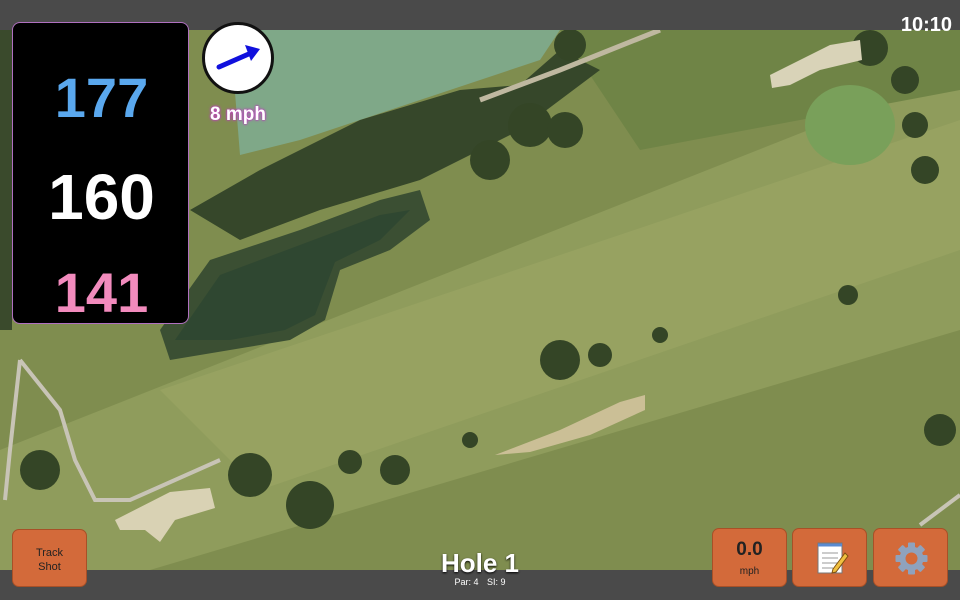 The image size is (960, 600). I want to click on notepad-icon, so click(833, 558).